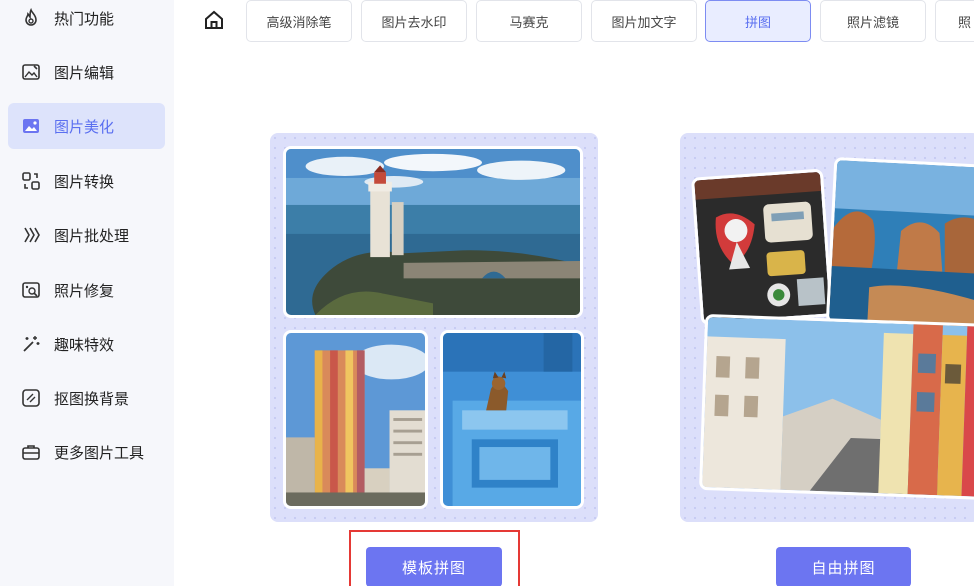 Image resolution: width=974 pixels, height=586 pixels. What do you see at coordinates (762, 247) in the screenshot?
I see `helmet-stickers-photo` at bounding box center [762, 247].